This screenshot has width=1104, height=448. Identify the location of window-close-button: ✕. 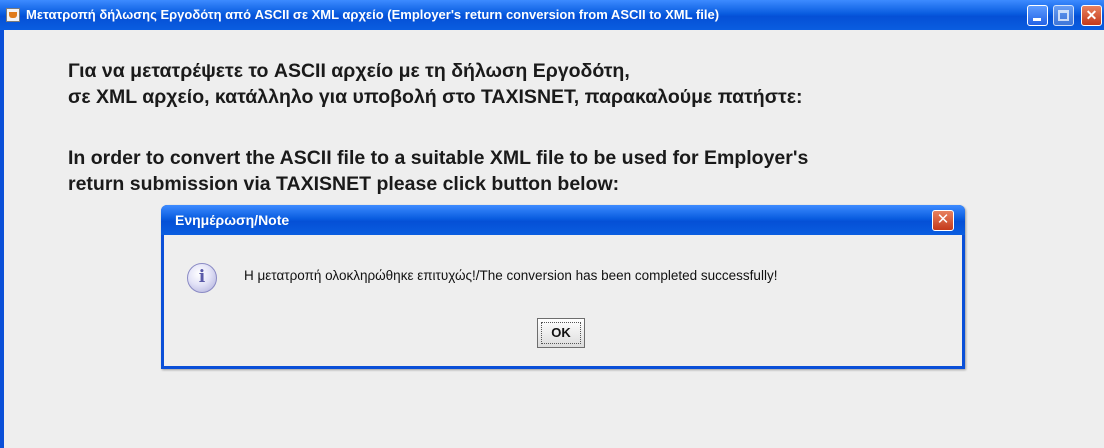
(1091, 15).